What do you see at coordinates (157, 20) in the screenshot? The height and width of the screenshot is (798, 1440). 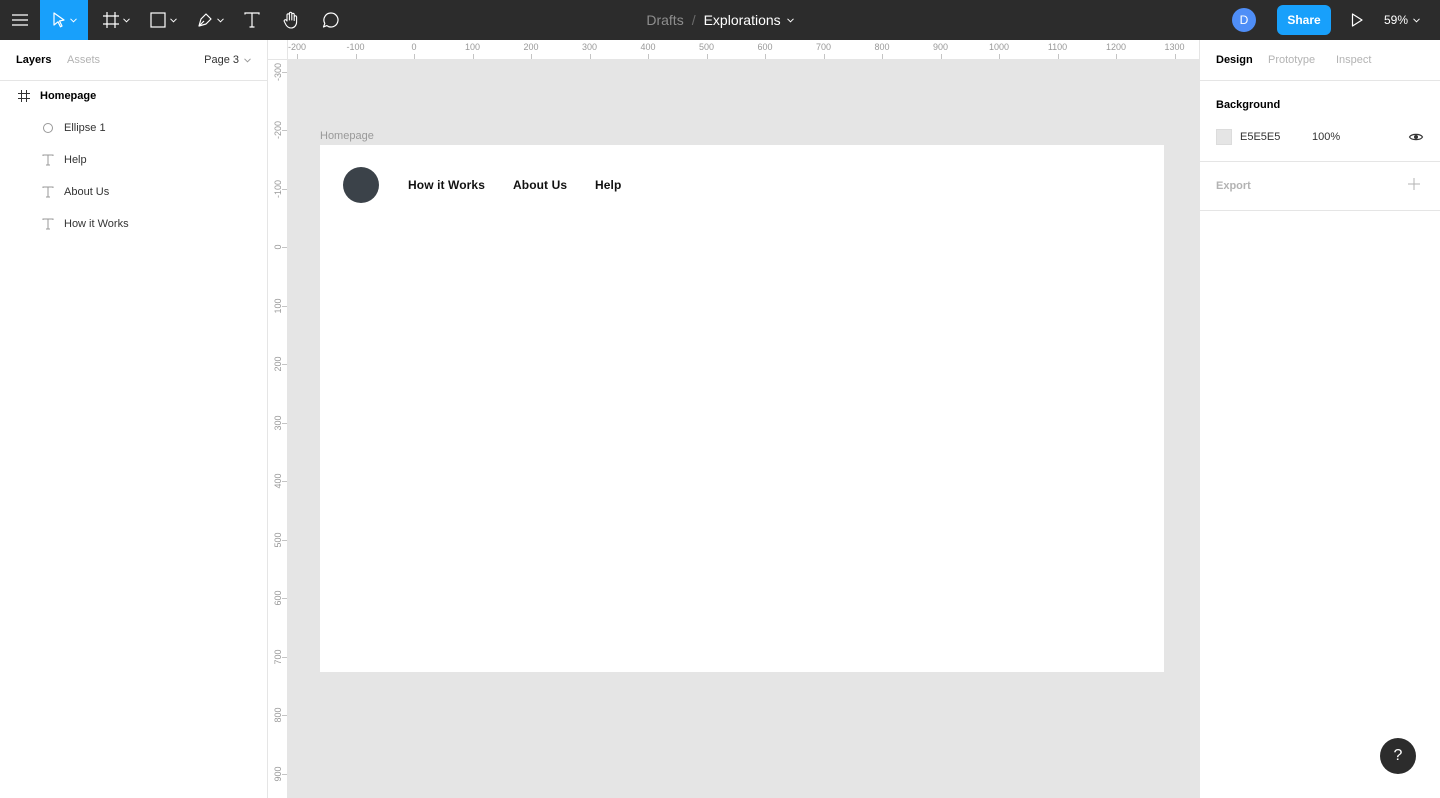 I see `rectangle-icon` at bounding box center [157, 20].